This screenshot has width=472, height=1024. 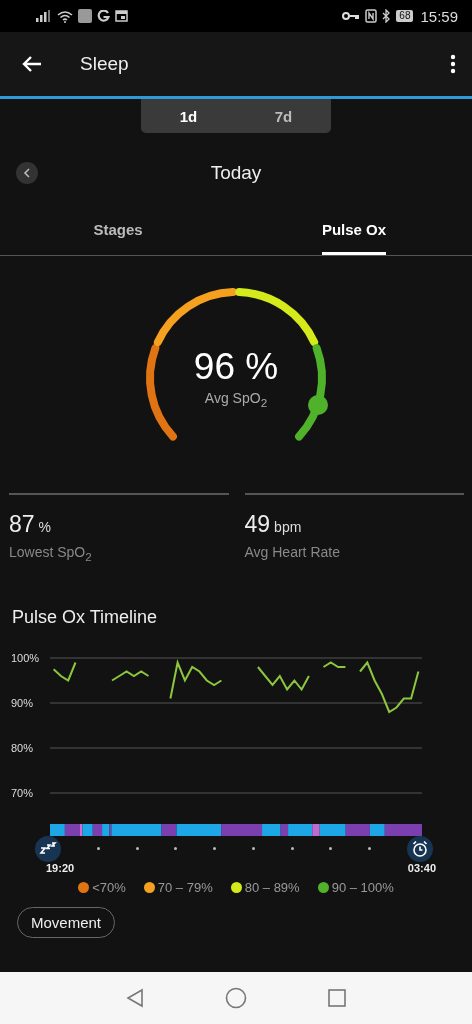 I want to click on legend-label: 80 – 89%, so click(x=272, y=887).